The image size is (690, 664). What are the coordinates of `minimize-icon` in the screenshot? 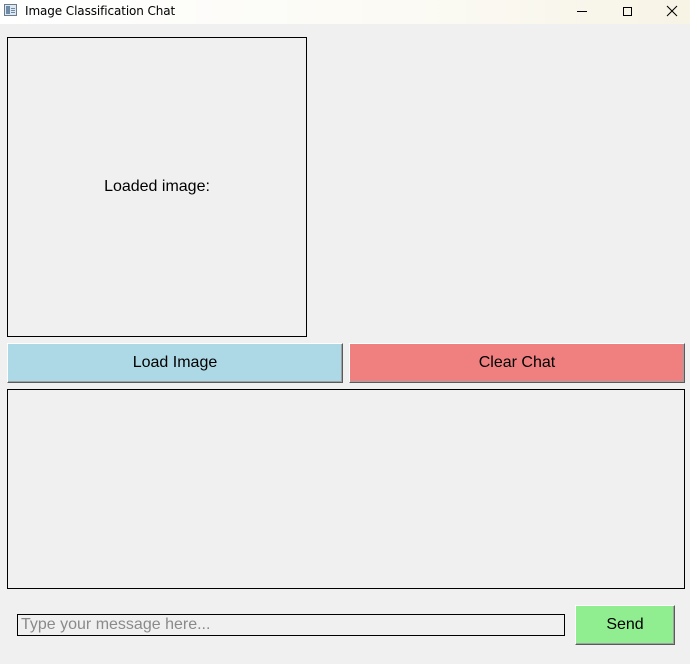 It's located at (582, 11).